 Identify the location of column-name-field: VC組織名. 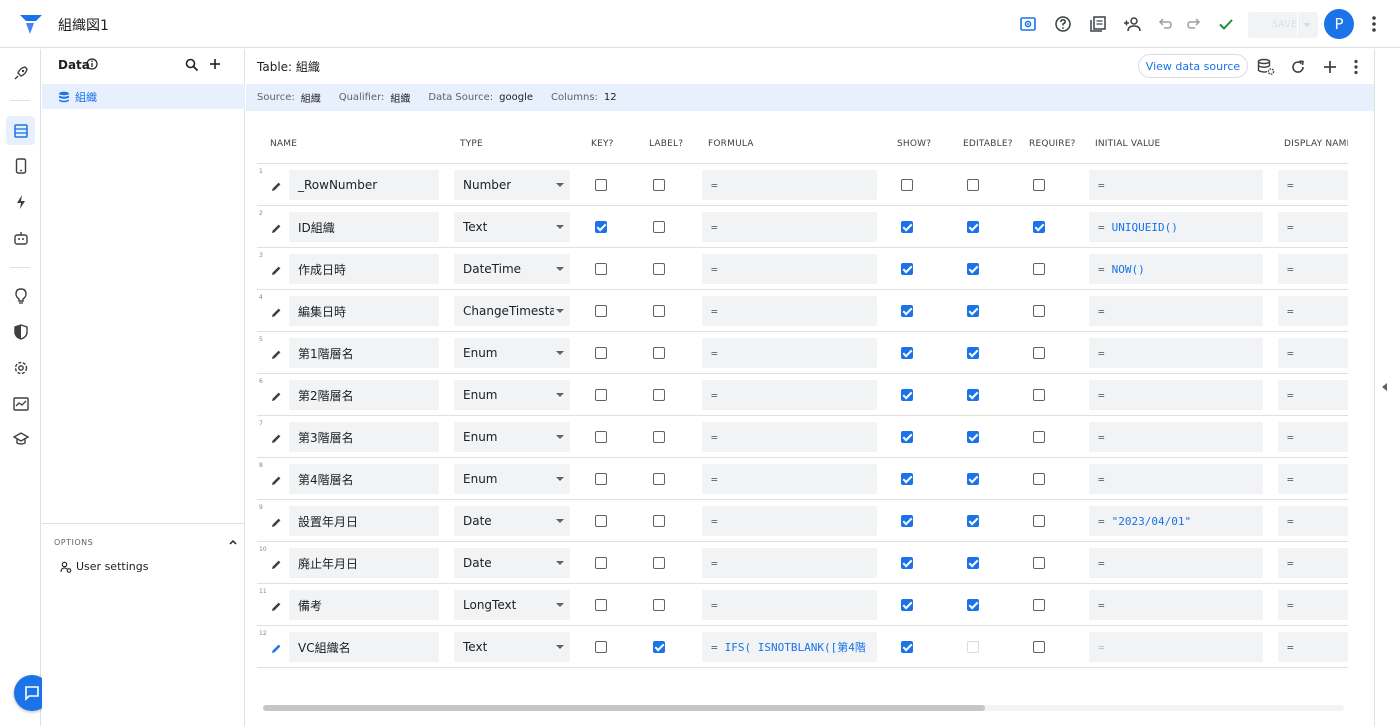
(364, 647).